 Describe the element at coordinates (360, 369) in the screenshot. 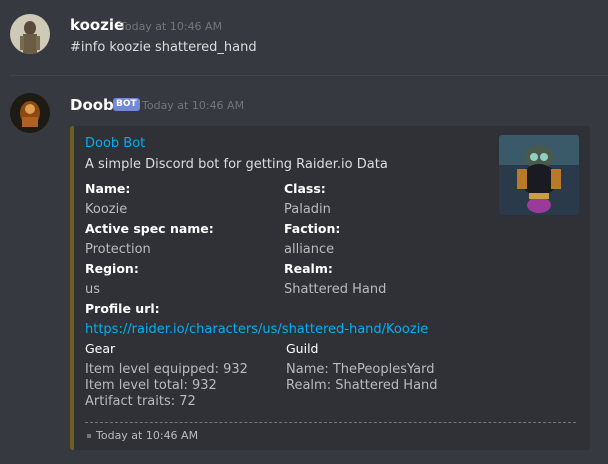

I see `guild-name: Name: ThePeoplesYard` at that location.